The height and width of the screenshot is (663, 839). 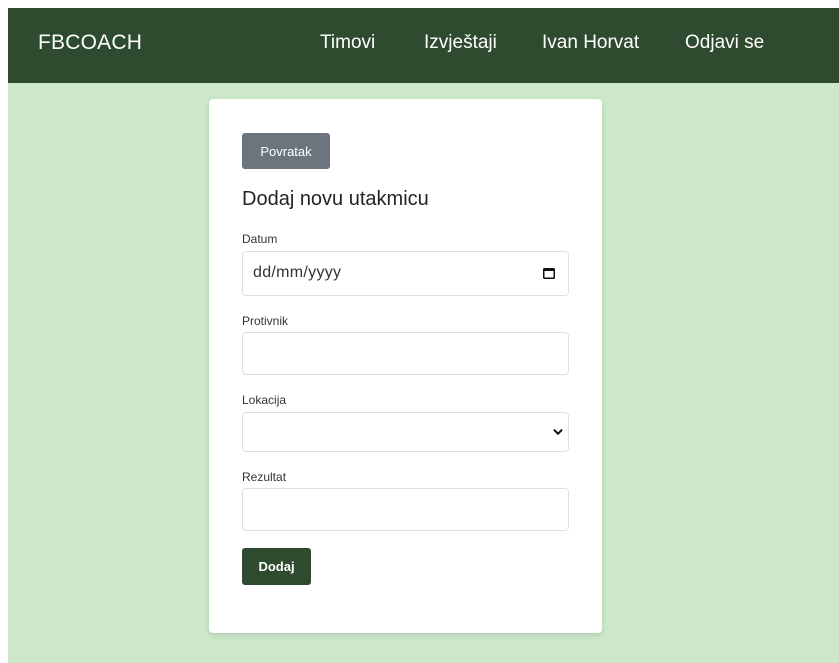 What do you see at coordinates (297, 272) in the screenshot?
I see `datum-placeholder: dd/mm/yyyy` at bounding box center [297, 272].